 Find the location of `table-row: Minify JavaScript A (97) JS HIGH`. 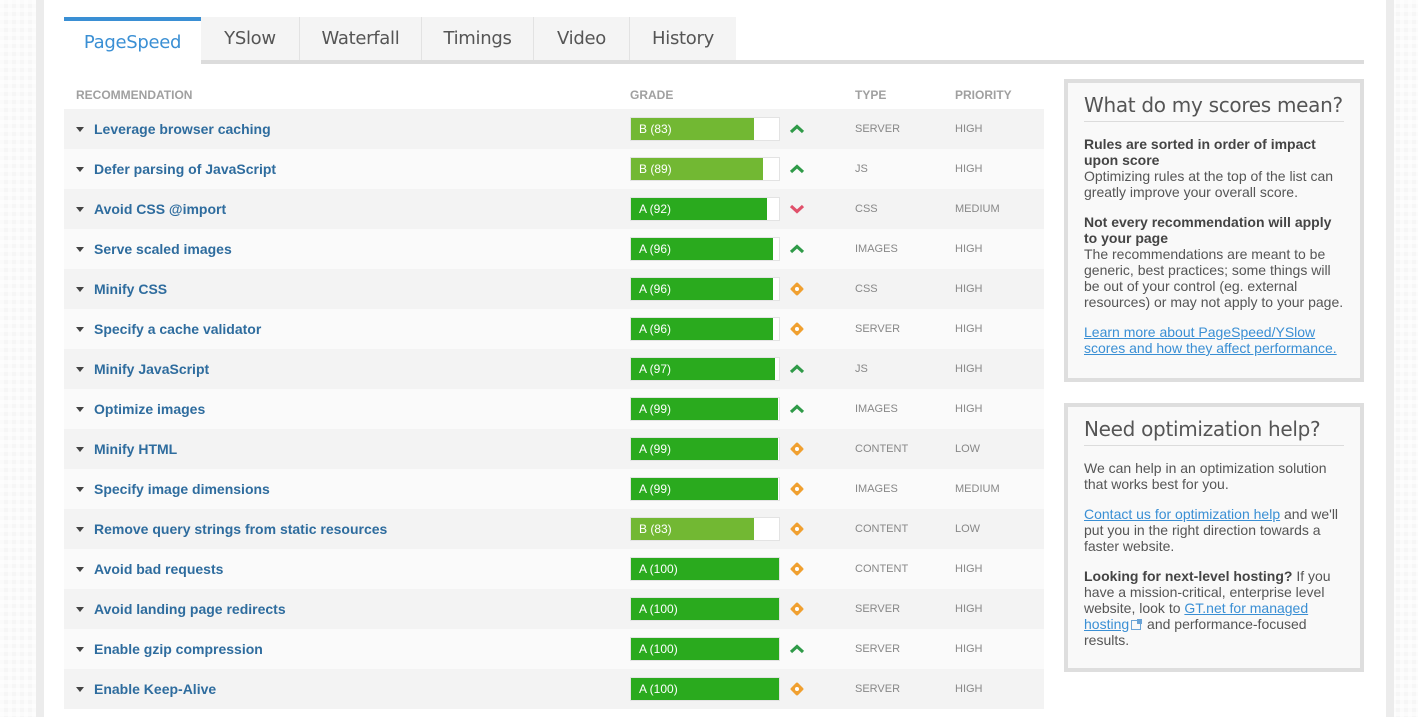

table-row: Minify JavaScript A (97) JS HIGH is located at coordinates (554, 369).